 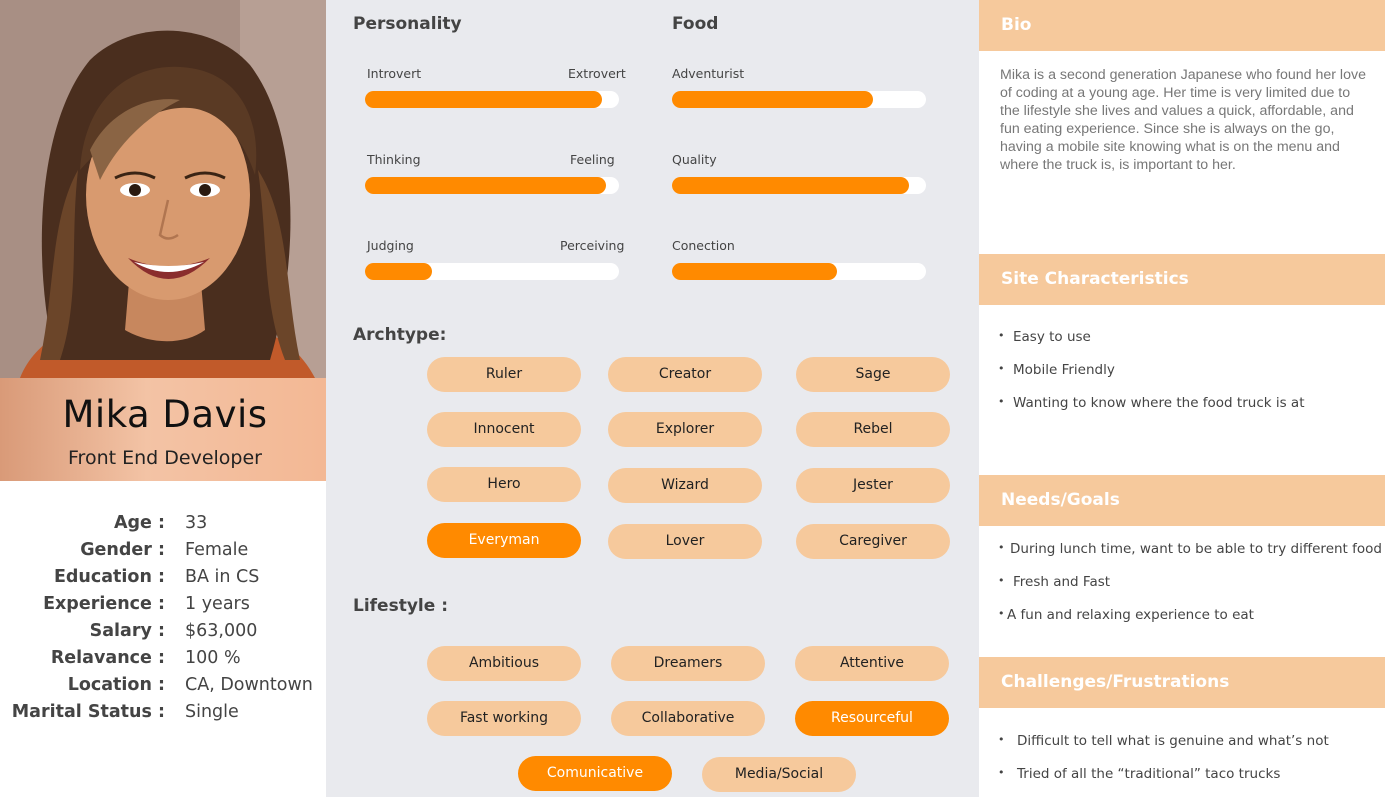 I want to click on fact-education: Education : BA in CS, so click(x=163, y=577).